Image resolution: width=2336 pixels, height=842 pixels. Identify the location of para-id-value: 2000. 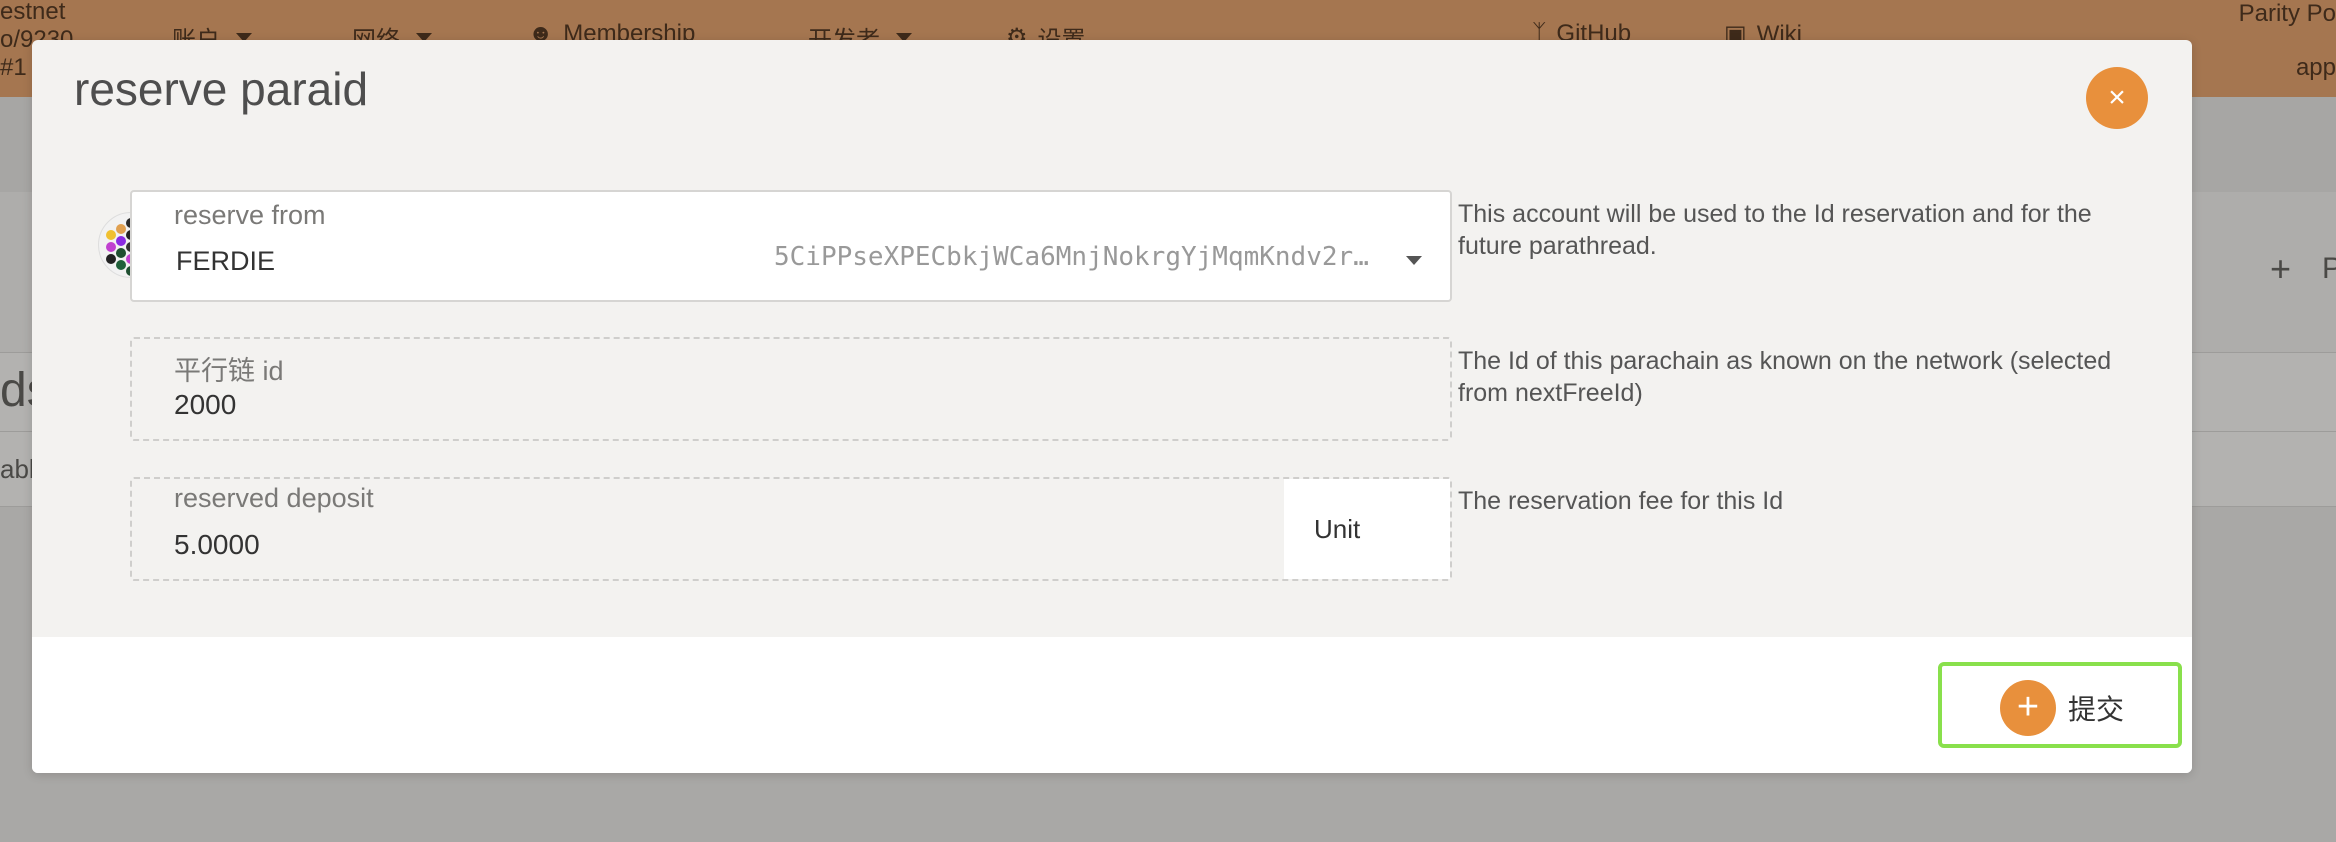
(205, 404).